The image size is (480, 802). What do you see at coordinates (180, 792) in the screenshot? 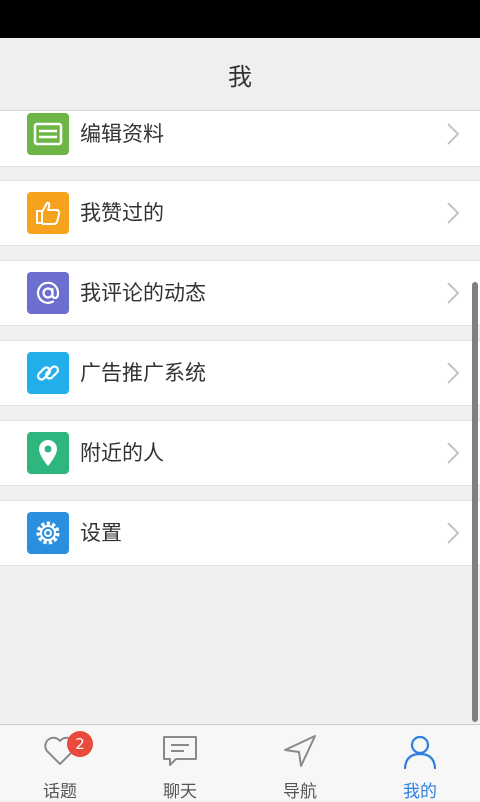
I see `tab-label: 聊天` at bounding box center [180, 792].